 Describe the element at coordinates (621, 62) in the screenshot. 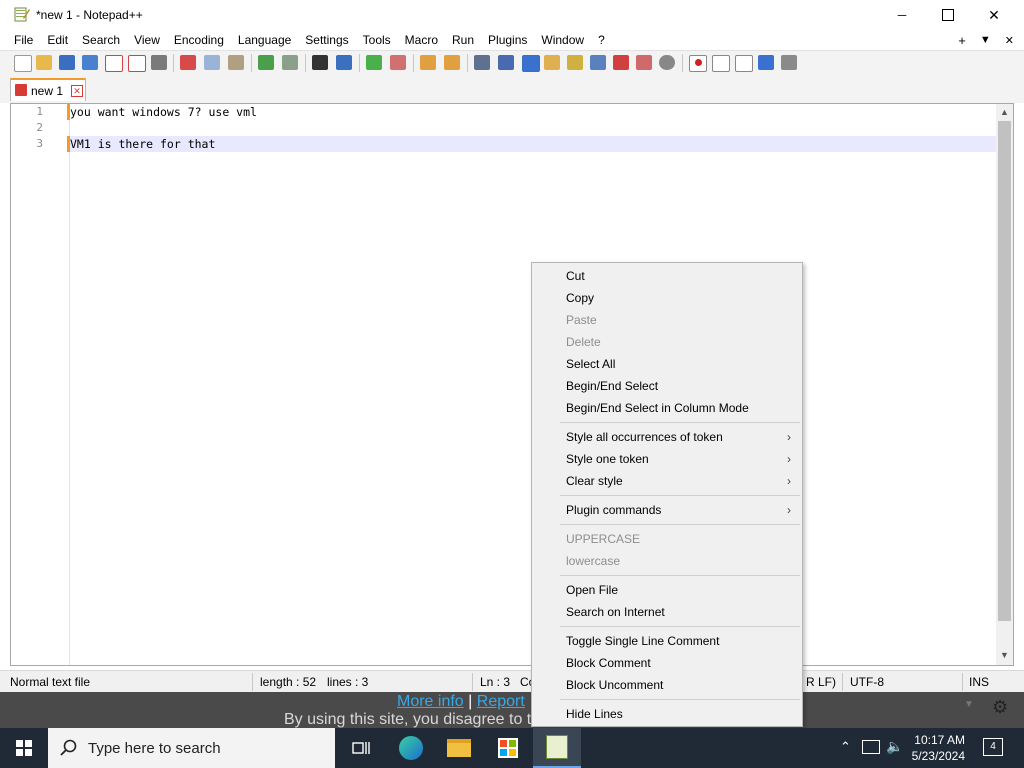

I see `function-list-icon` at that location.